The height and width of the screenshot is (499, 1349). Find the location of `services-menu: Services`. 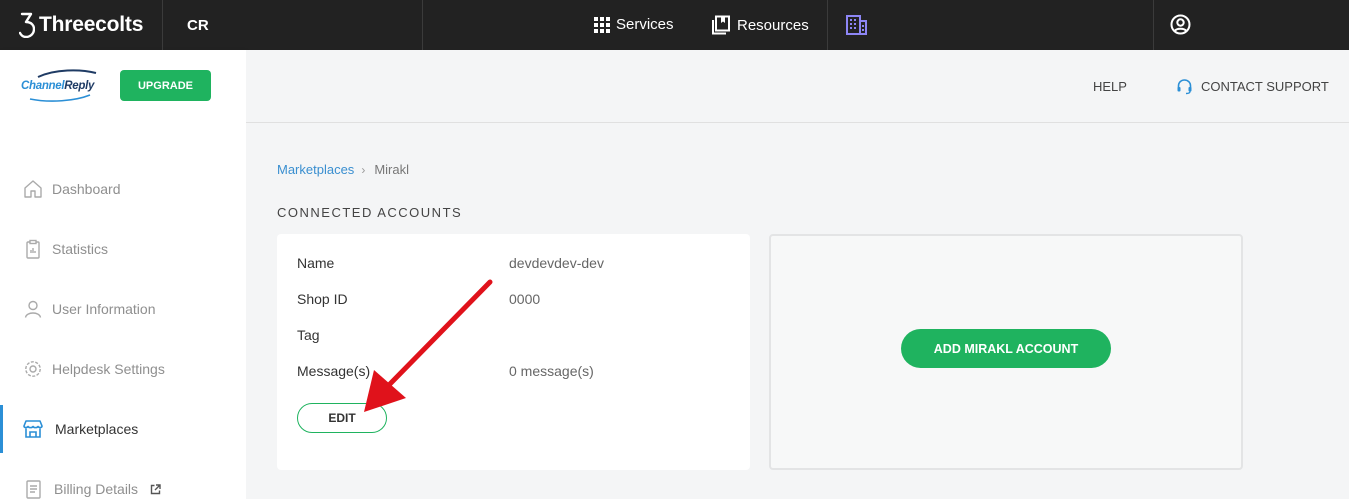

services-menu: Services is located at coordinates (634, 24).